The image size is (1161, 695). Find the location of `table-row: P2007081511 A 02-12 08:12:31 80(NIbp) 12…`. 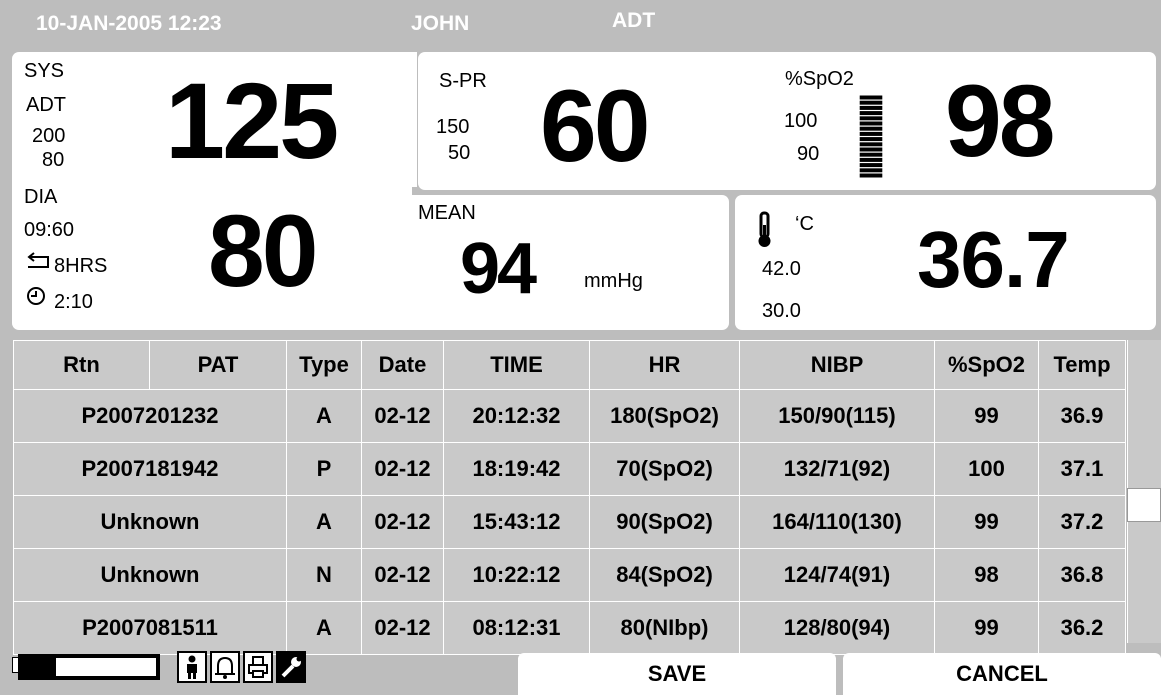

table-row: P2007081511 A 02-12 08:12:31 80(NIbp) 12… is located at coordinates (569, 628).